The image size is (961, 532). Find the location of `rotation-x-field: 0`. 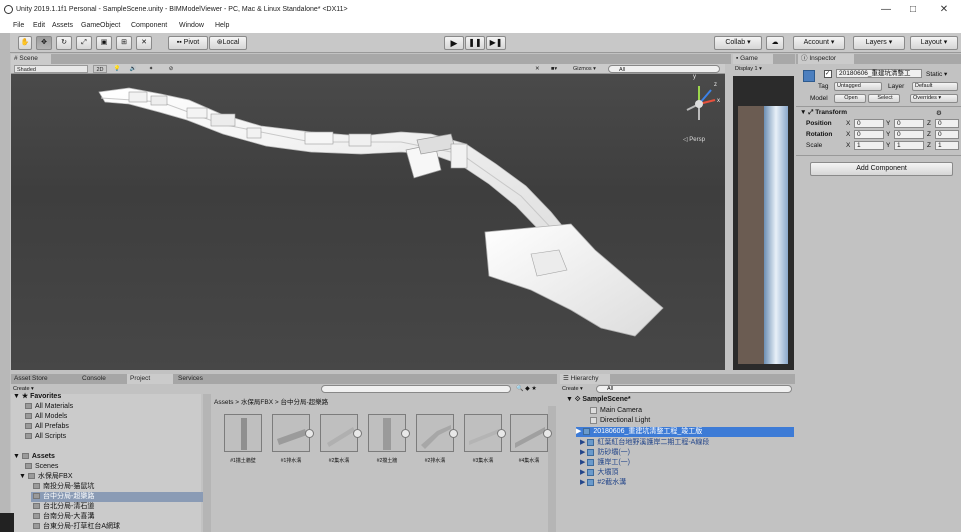

rotation-x-field: 0 is located at coordinates (869, 134).